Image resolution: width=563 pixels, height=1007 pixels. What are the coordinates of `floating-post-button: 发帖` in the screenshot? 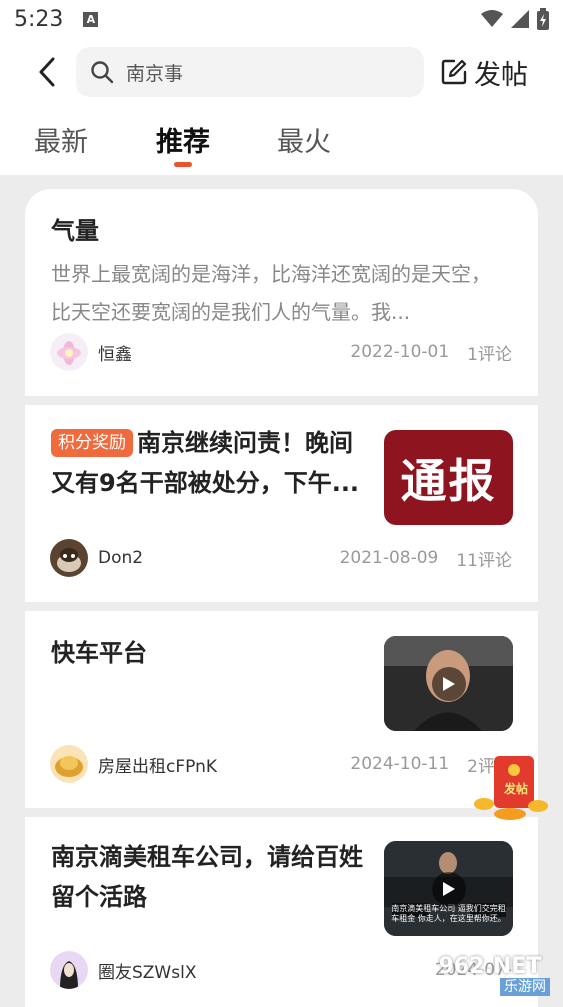 It's located at (511, 788).